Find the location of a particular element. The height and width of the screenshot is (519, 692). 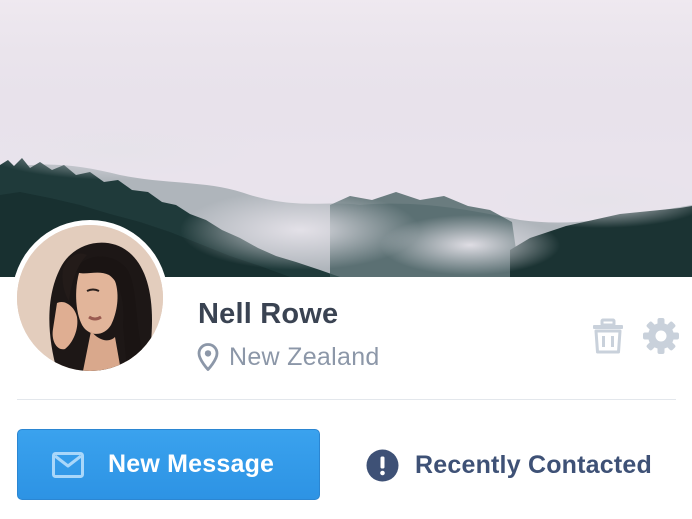

profile-location: New Zealand is located at coordinates (288, 357).